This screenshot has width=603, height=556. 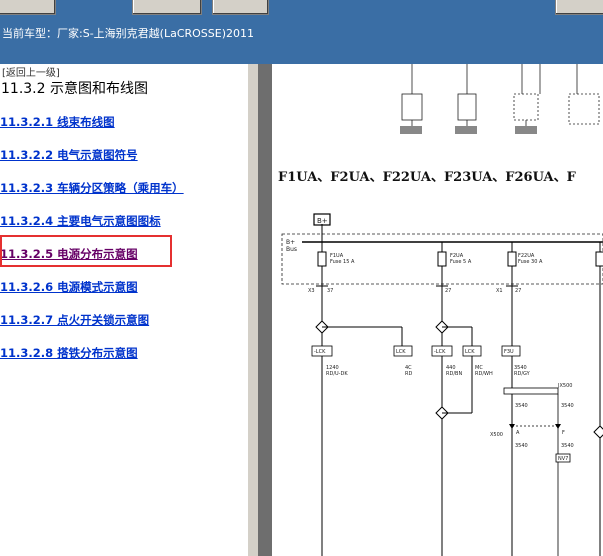 What do you see at coordinates (521, 446) in the screenshot?
I see `wire-id-8: 3540` at bounding box center [521, 446].